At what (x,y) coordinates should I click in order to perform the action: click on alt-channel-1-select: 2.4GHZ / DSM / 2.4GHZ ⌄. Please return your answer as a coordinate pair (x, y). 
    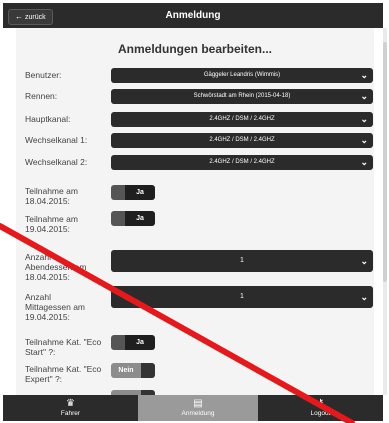
    Looking at the image, I should click on (242, 140).